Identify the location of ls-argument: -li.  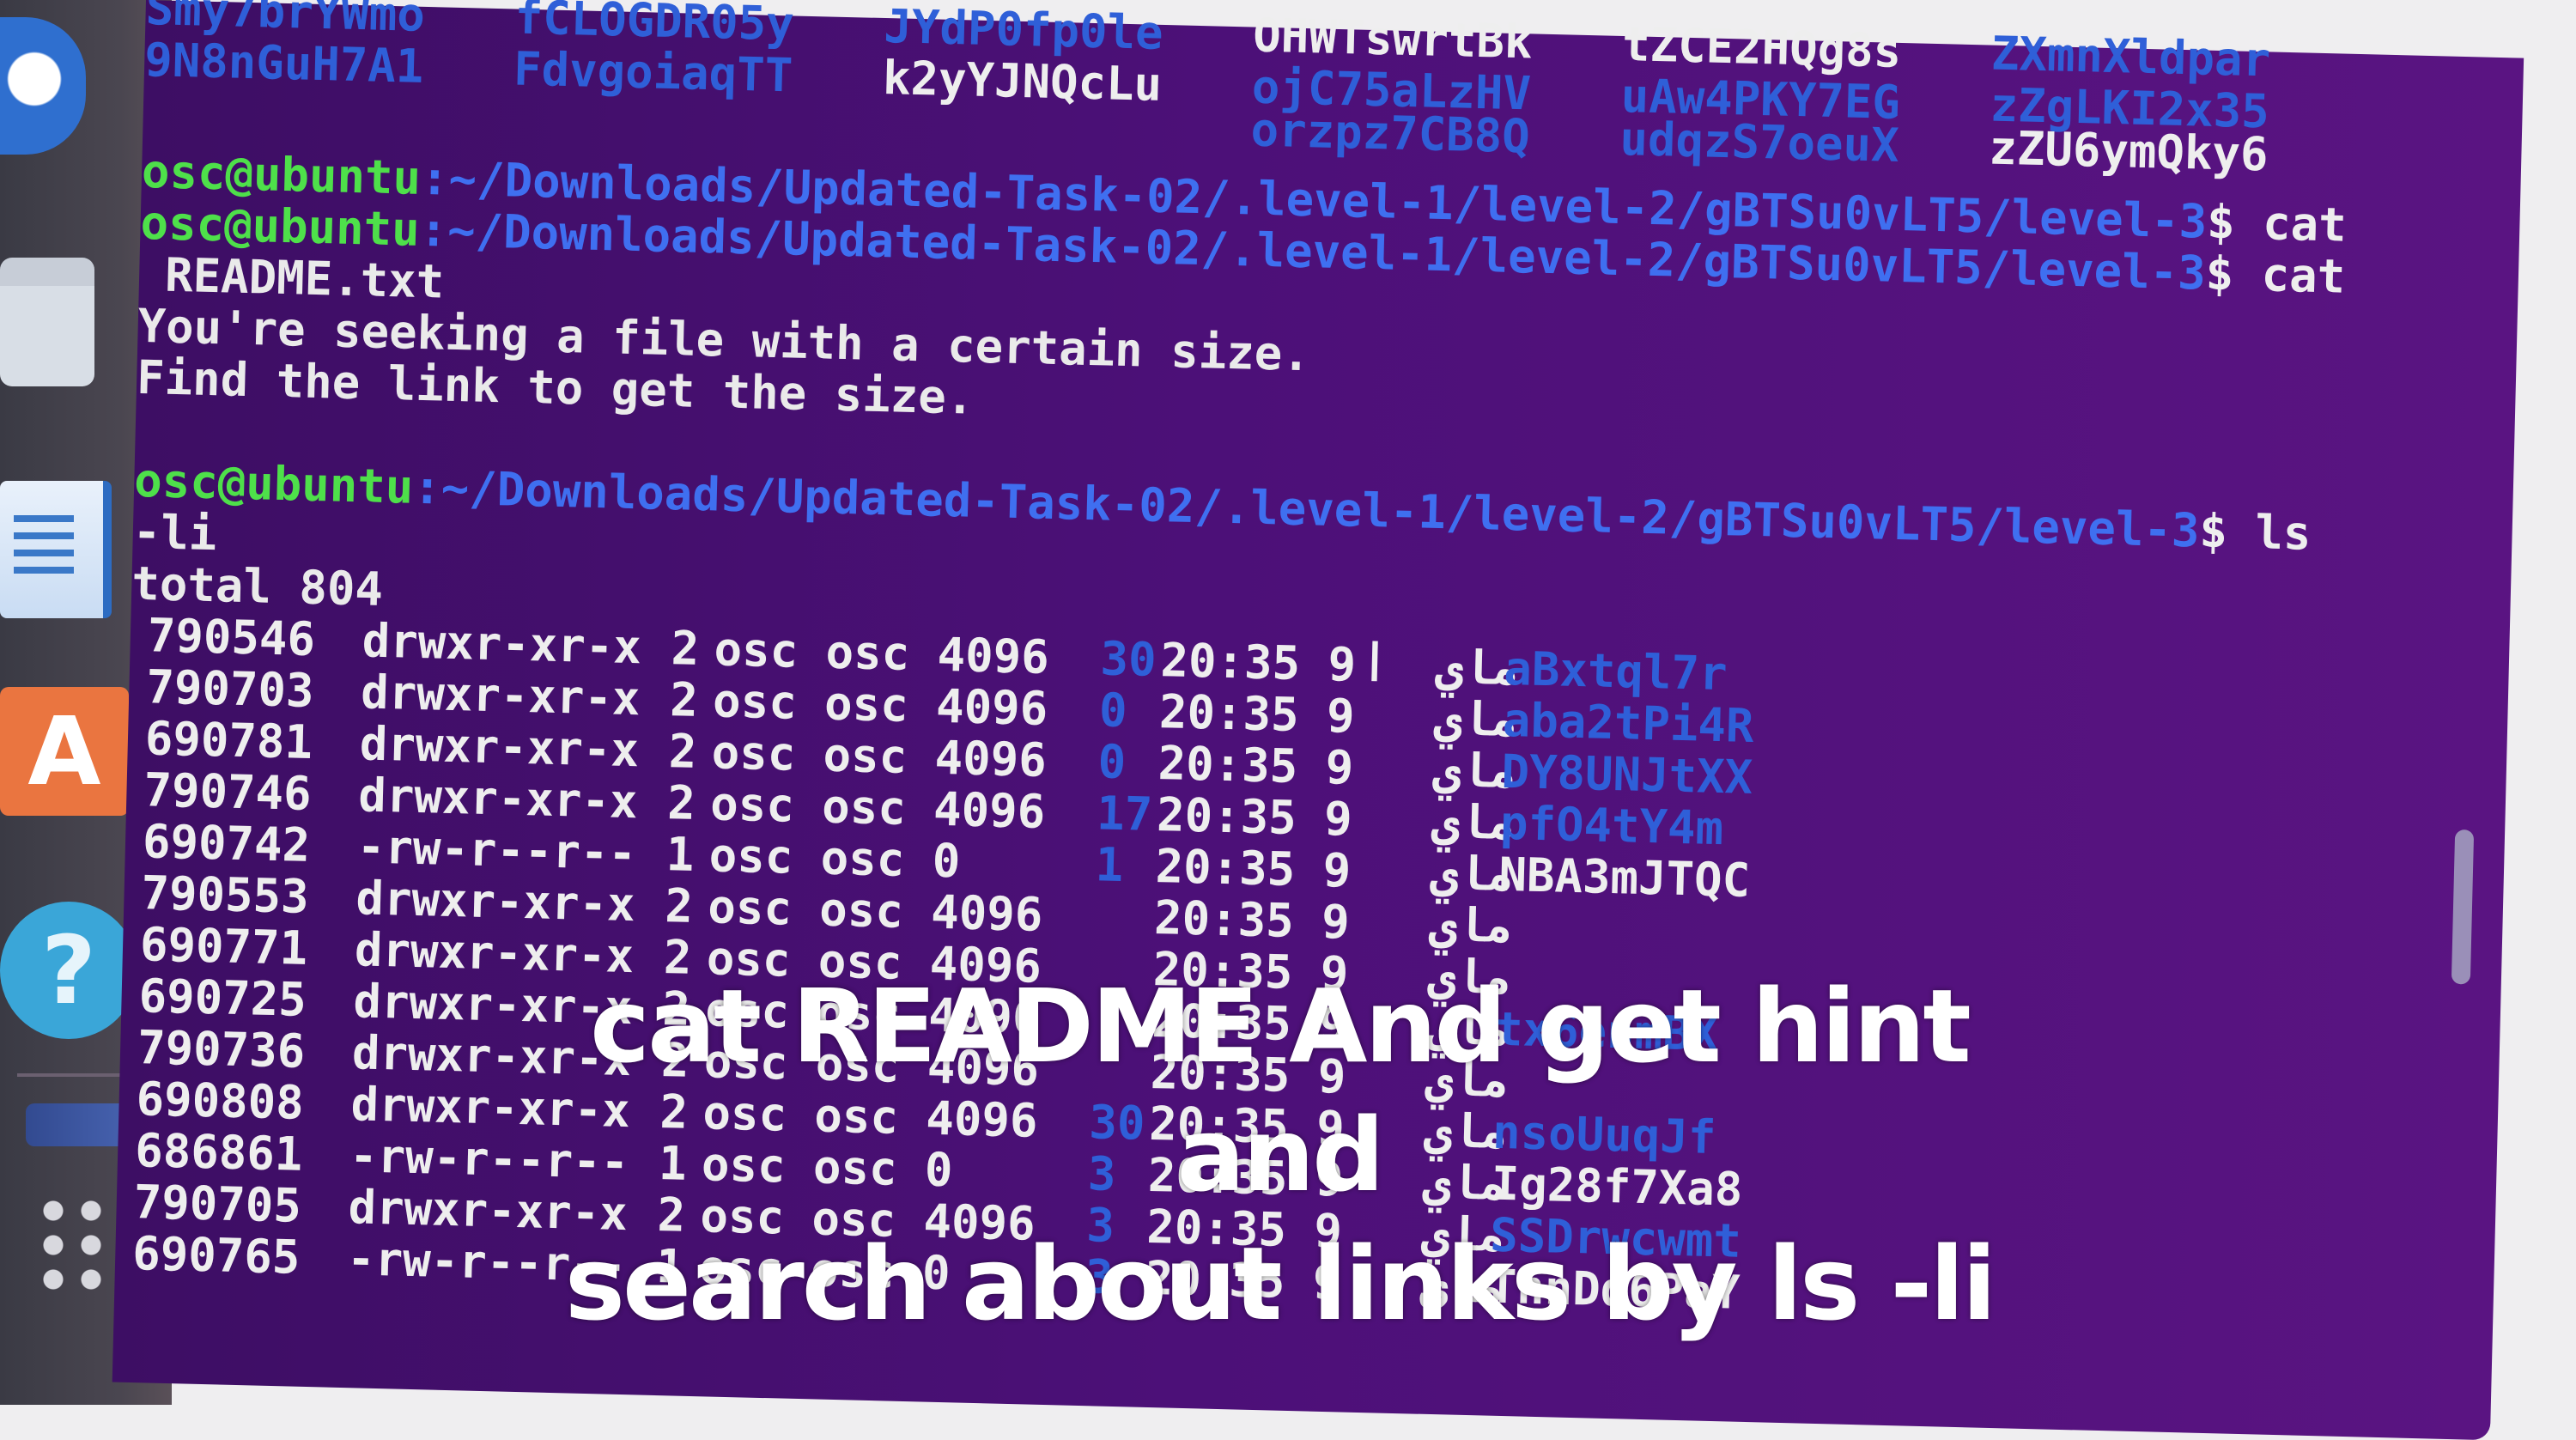
(175, 533).